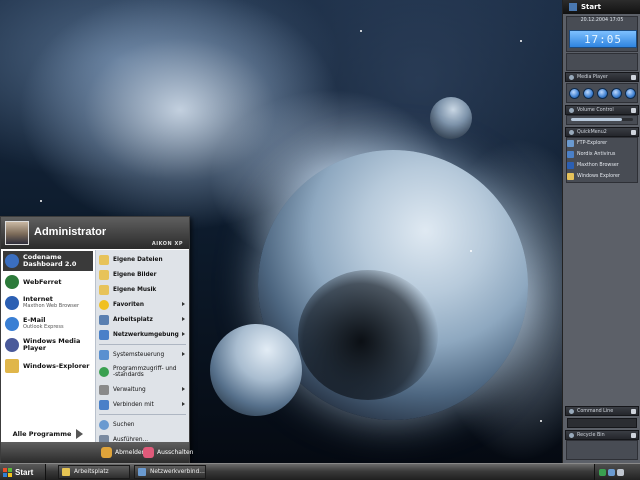 The image size is (640, 480). I want to click on quicklink-ftp-explorer: FTP-Explorer, so click(587, 143).